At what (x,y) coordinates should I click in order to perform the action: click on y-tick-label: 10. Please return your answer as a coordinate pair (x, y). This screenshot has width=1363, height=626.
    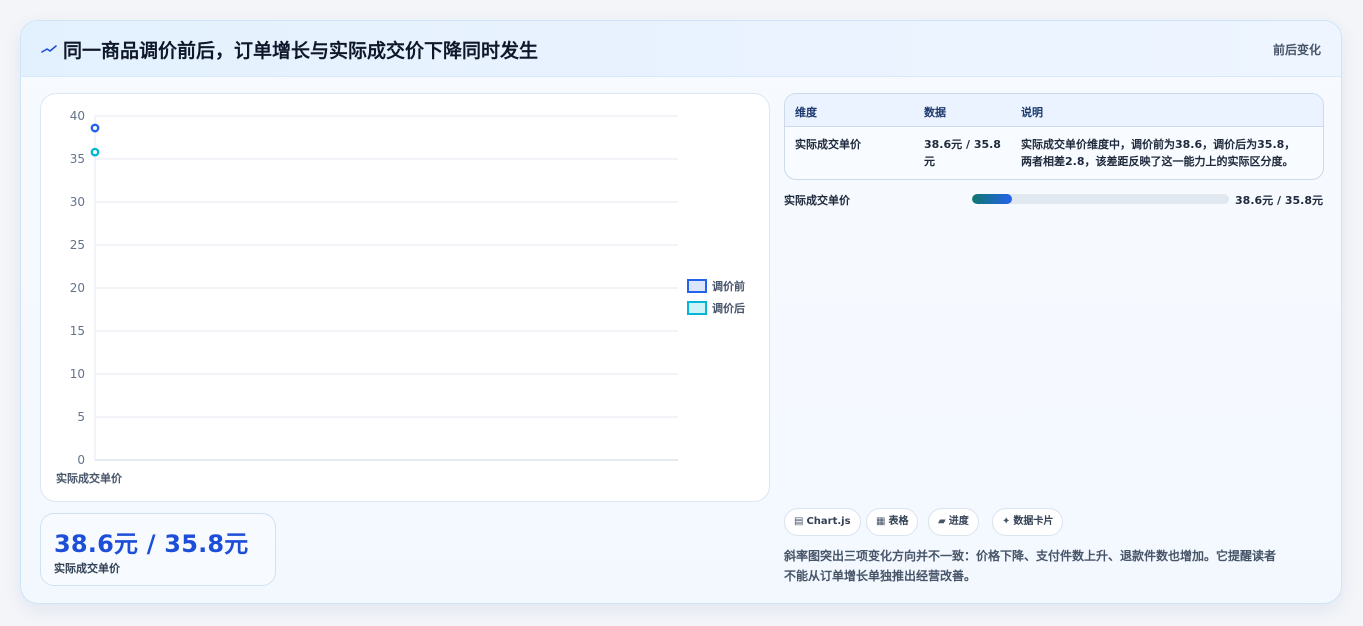
    Looking at the image, I should click on (77, 374).